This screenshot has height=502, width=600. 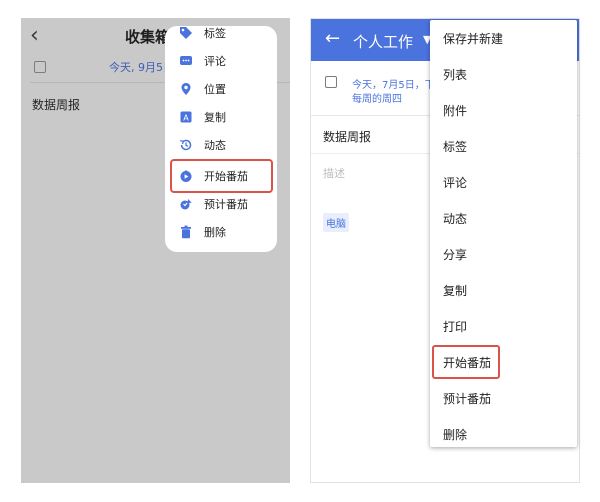 What do you see at coordinates (34, 36) in the screenshot?
I see `back-chevron-icon: ‹` at bounding box center [34, 36].